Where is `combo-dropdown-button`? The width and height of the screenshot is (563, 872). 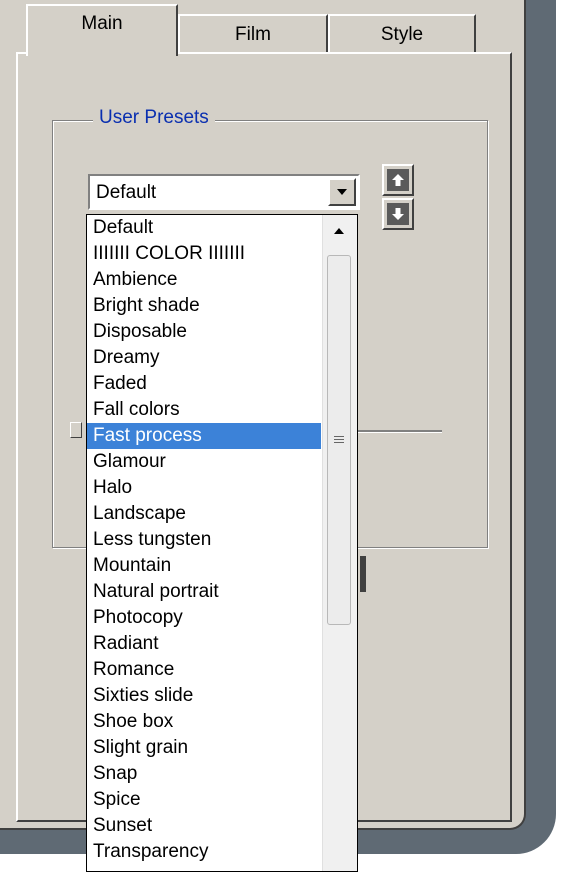
combo-dropdown-button is located at coordinates (342, 192).